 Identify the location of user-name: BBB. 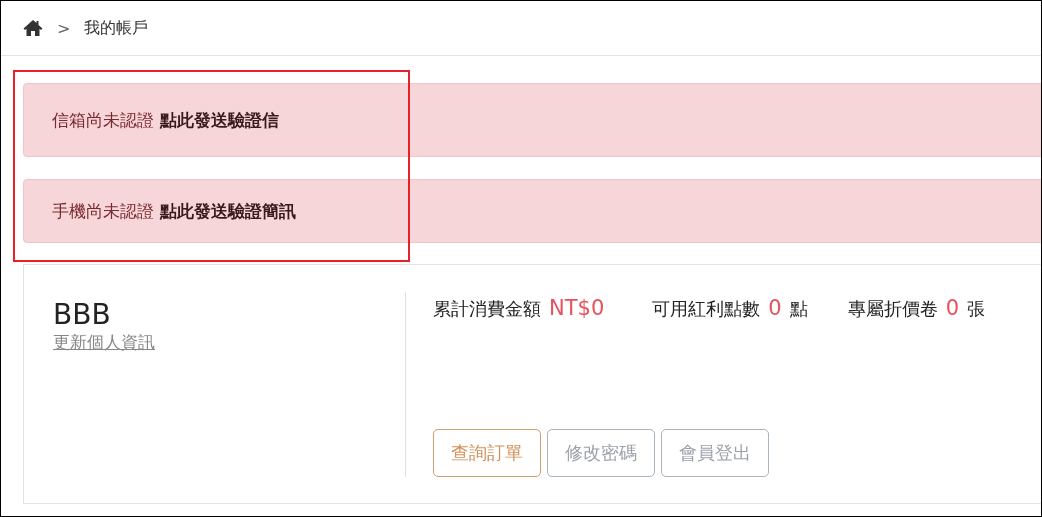
(82, 315).